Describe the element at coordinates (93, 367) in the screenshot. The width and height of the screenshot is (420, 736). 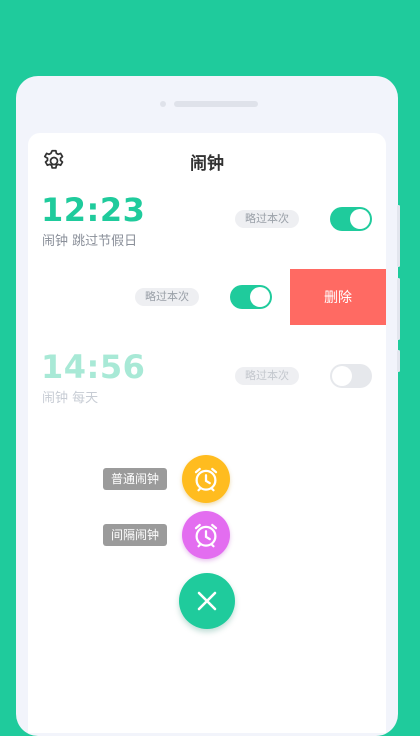
I see `alarm-time: 14:56` at that location.